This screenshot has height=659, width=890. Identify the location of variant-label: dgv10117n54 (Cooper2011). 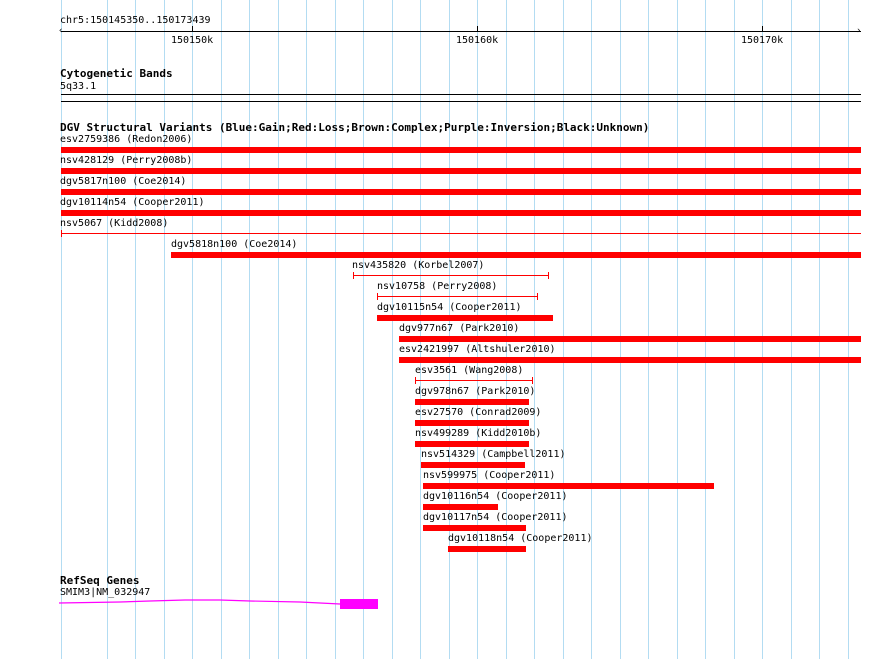
(495, 517).